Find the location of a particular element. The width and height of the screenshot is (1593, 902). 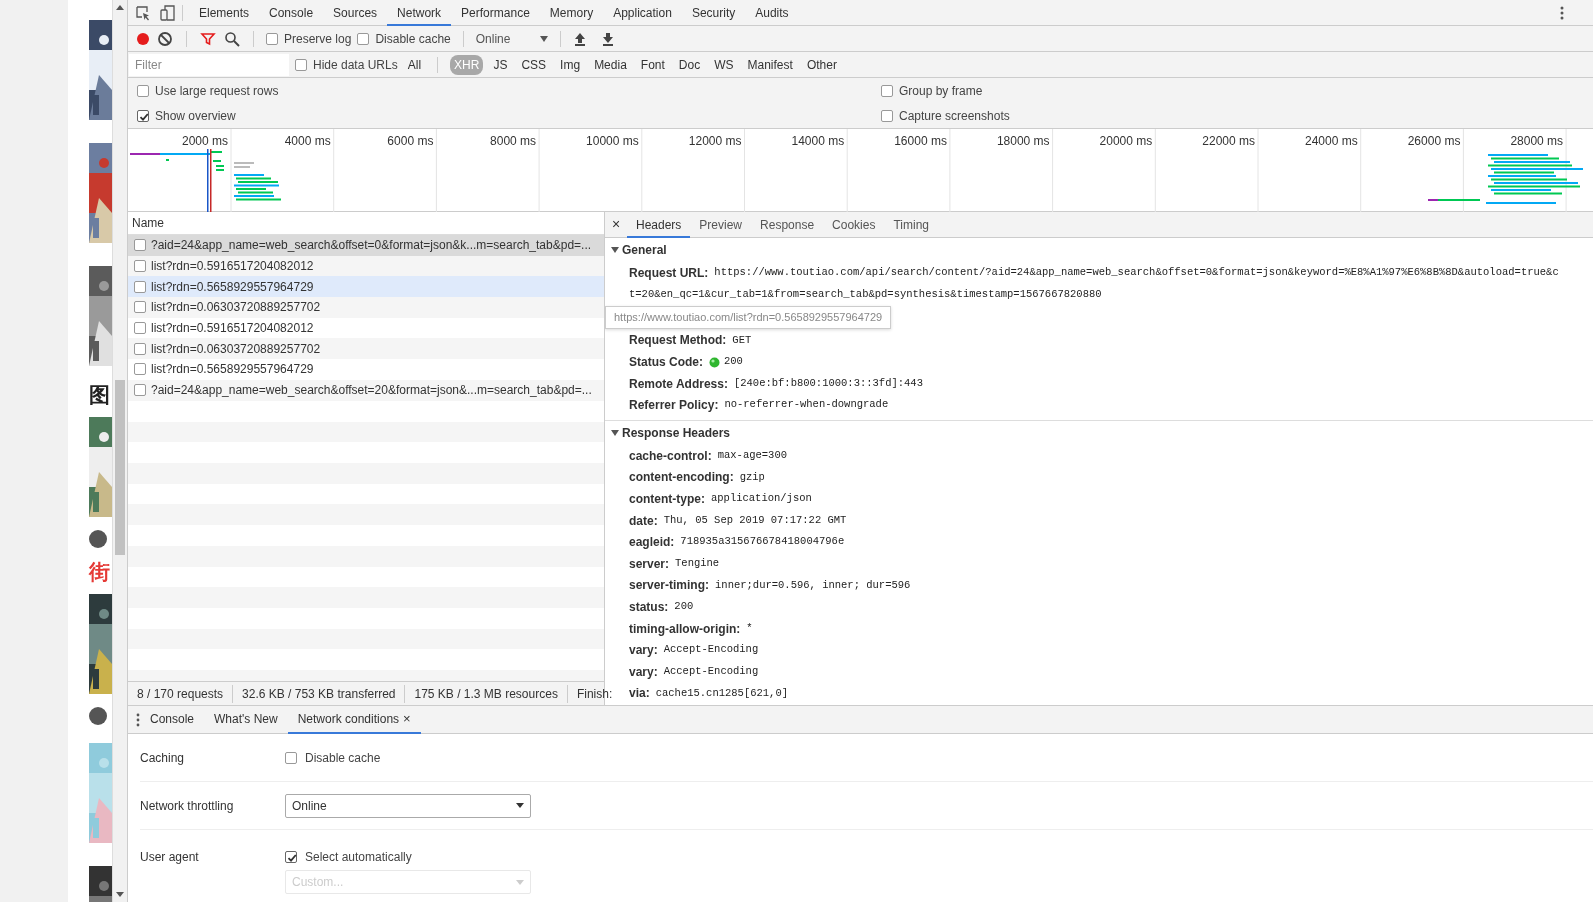

detail-tab: Preview is located at coordinates (721, 225).